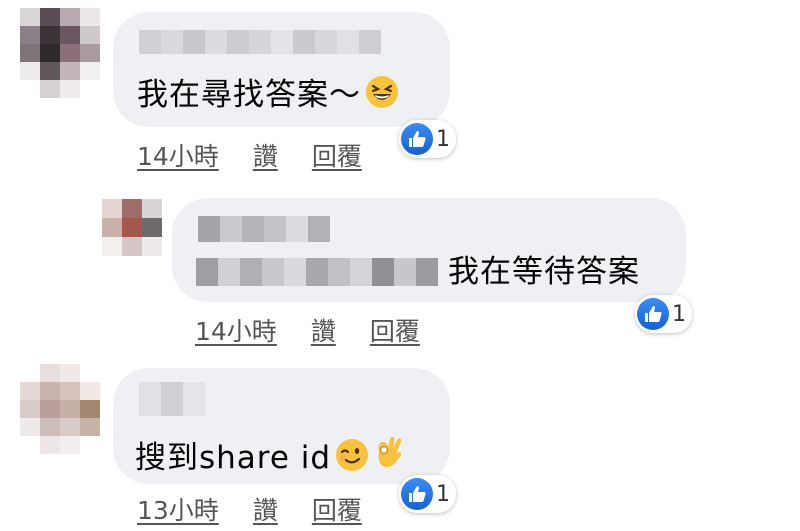 This screenshot has width=800, height=531. What do you see at coordinates (352, 458) in the screenshot?
I see `winking-face-icon` at bounding box center [352, 458].